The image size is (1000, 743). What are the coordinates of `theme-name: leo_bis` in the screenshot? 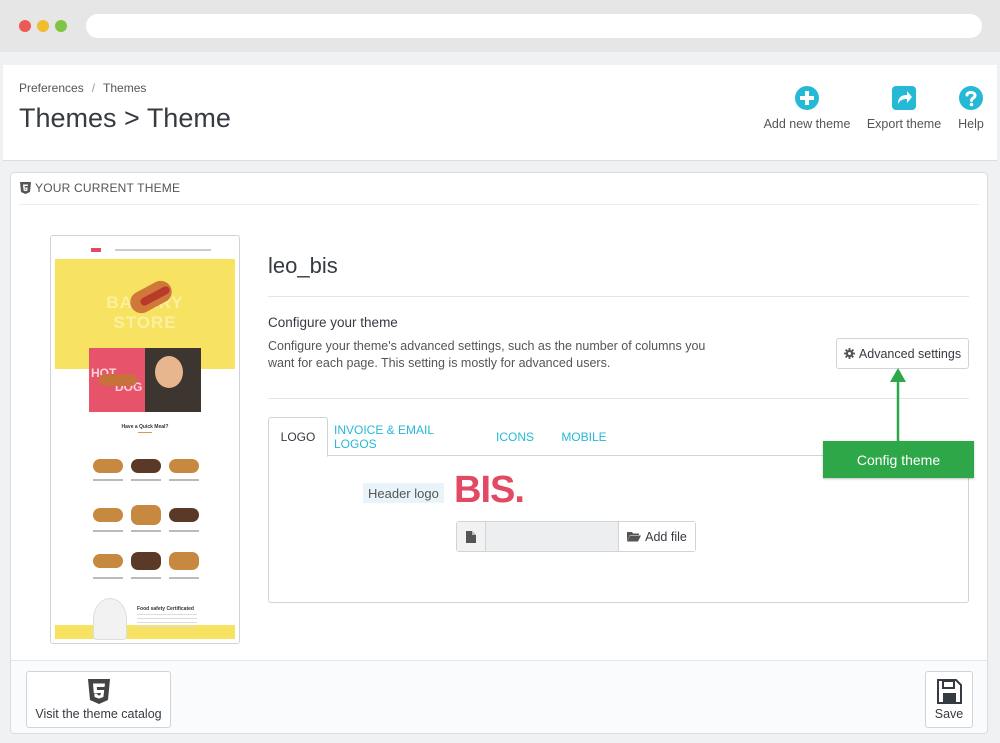 It's located at (303, 265).